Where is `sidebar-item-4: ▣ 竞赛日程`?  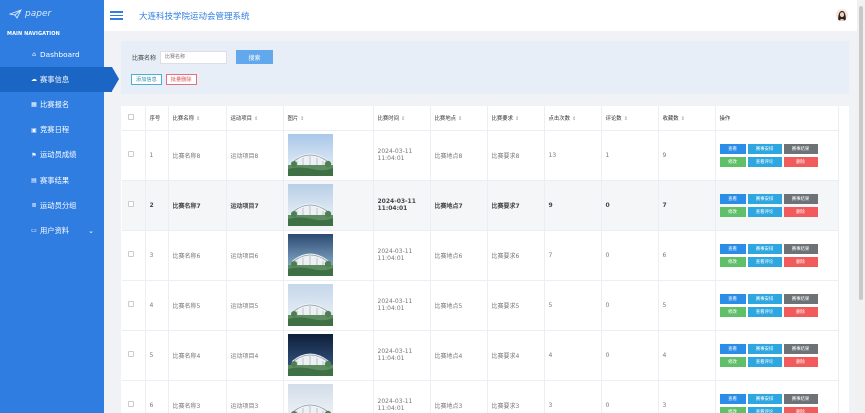
sidebar-item-4: ▣ 竞赛日程 is located at coordinates (52, 130).